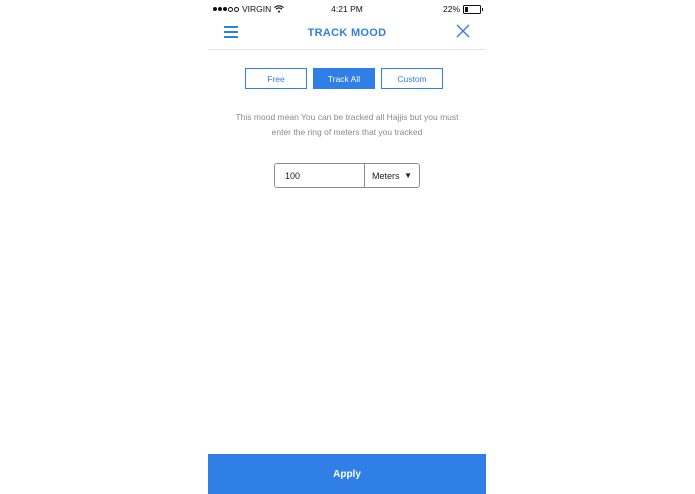 Image resolution: width=695 pixels, height=494 pixels. Describe the element at coordinates (320, 175) in the screenshot. I see `range-value-input` at that location.